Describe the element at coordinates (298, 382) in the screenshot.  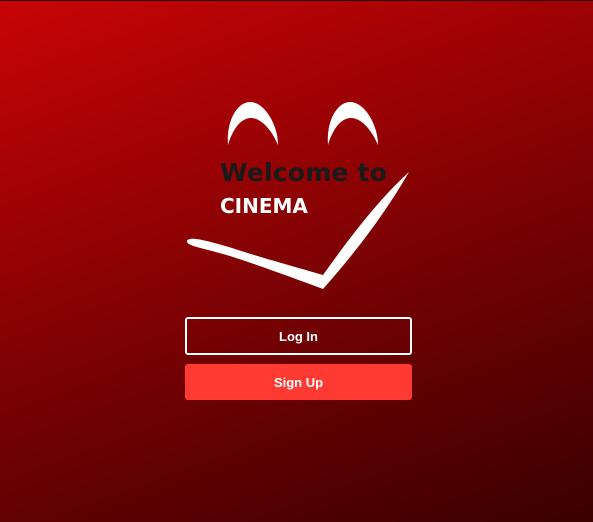
I see `signup-button: Sign Up` at that location.